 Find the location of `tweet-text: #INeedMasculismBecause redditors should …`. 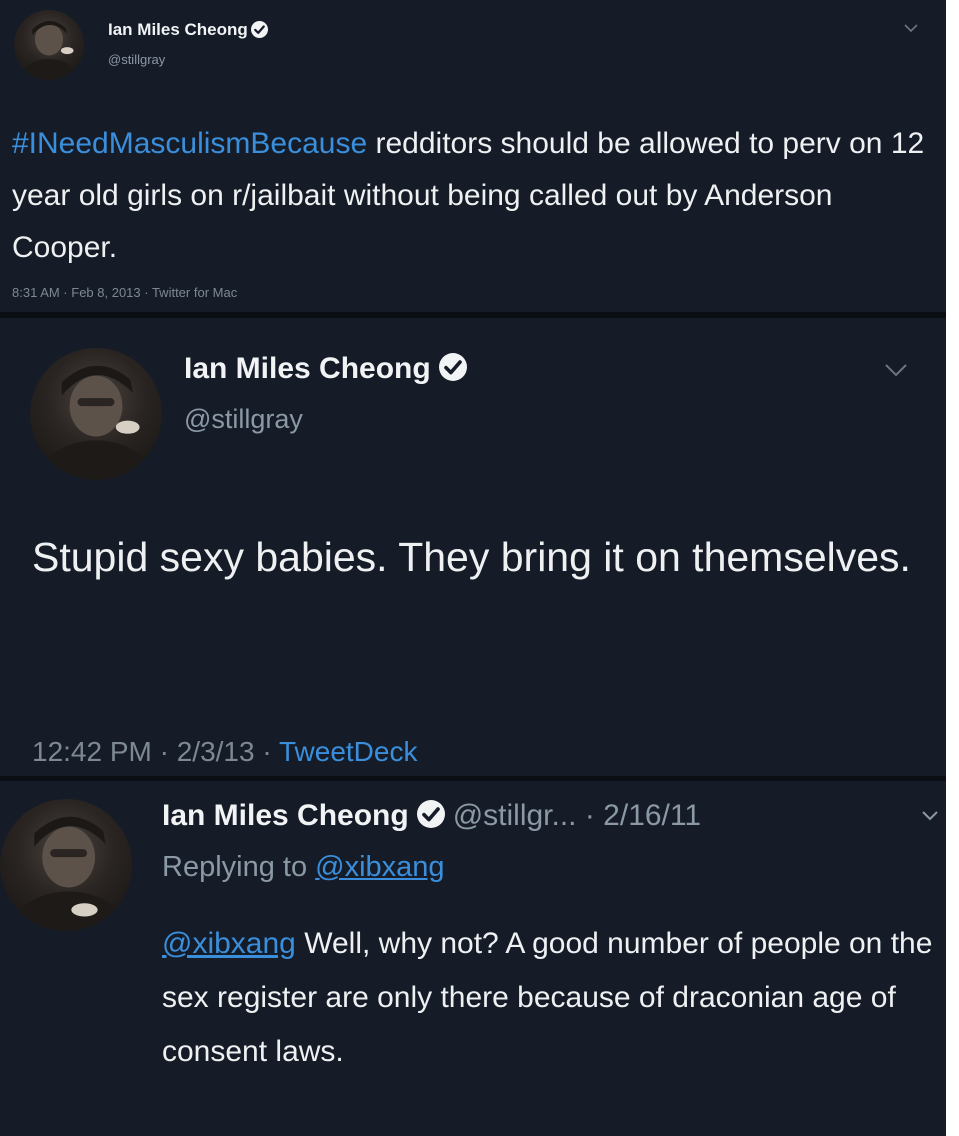

tweet-text: #INeedMasculismBecause redditors should … is located at coordinates (468, 195).